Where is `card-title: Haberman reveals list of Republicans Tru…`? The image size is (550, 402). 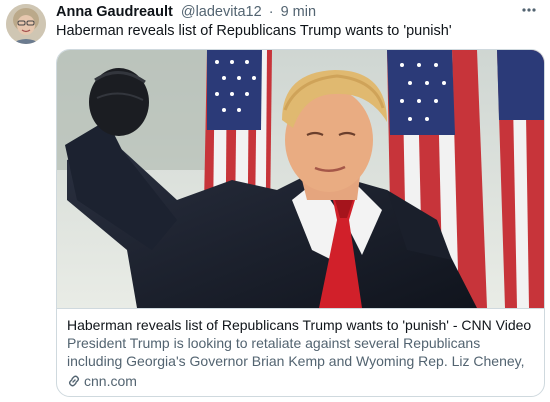
card-title: Haberman reveals list of Republicans Tru… is located at coordinates (302, 325).